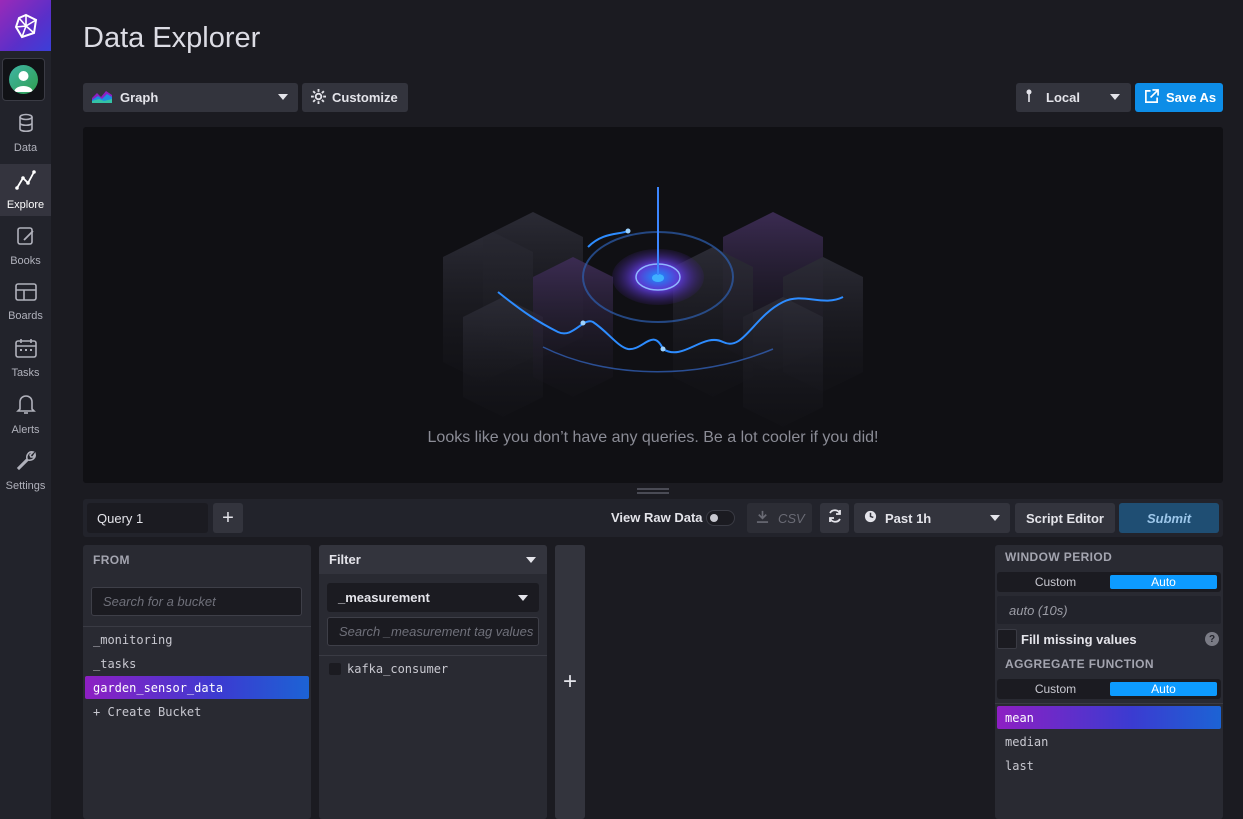  What do you see at coordinates (762, 518) in the screenshot?
I see `download-icon` at bounding box center [762, 518].